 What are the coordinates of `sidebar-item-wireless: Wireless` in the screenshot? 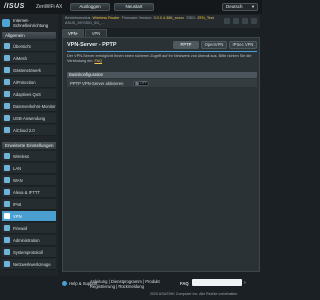 It's located at (29, 156).